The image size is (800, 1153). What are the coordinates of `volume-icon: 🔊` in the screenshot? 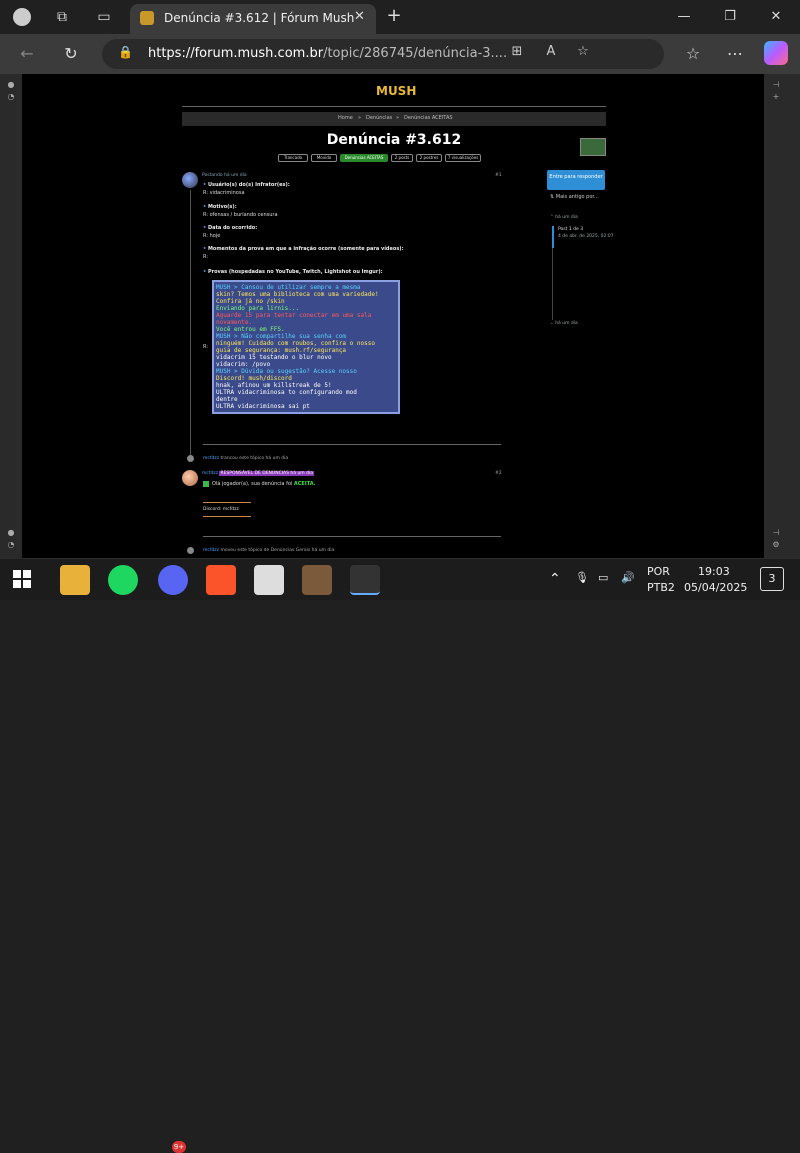 It's located at (628, 577).